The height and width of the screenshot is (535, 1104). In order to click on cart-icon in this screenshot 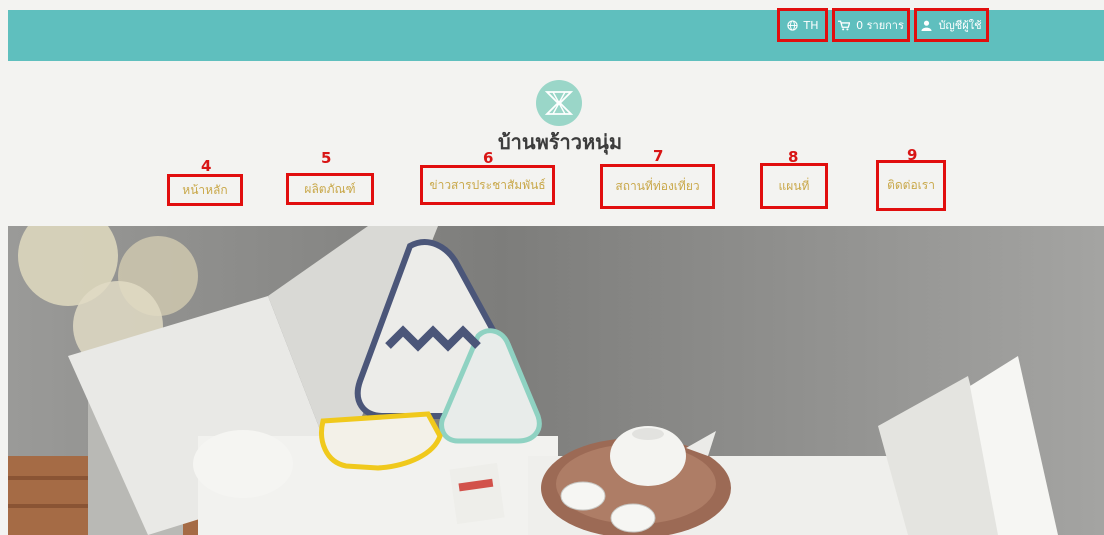, I will do `click(844, 25)`.